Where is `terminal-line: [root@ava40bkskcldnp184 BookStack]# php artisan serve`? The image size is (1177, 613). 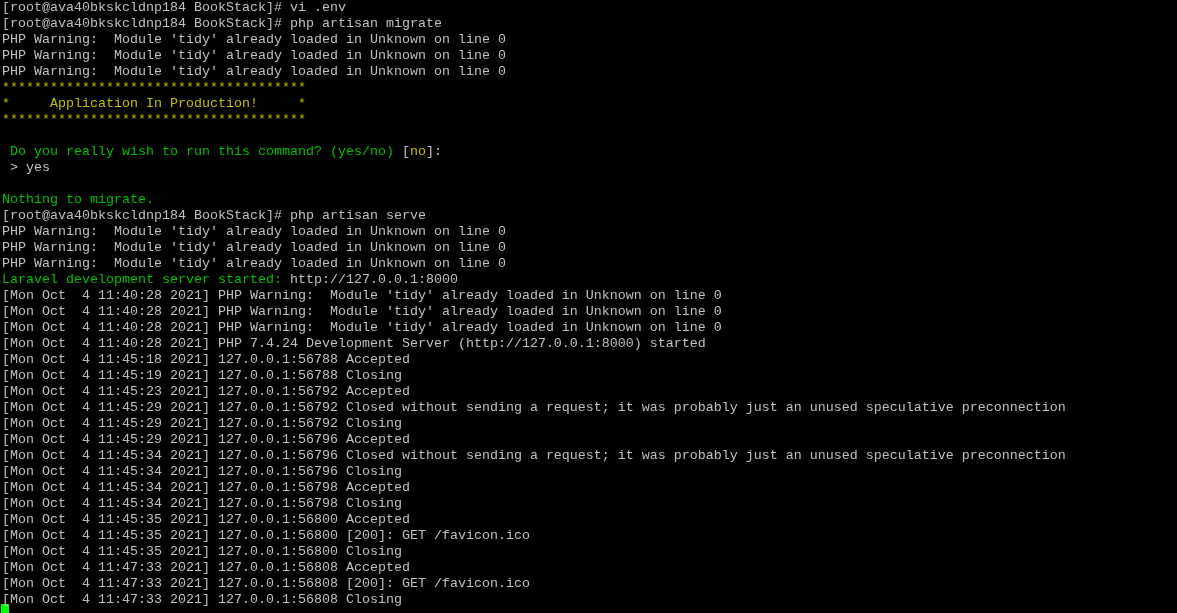
terminal-line: [root@ava40bkskcldnp184 BookStack]# php artisan serve is located at coordinates (214, 216).